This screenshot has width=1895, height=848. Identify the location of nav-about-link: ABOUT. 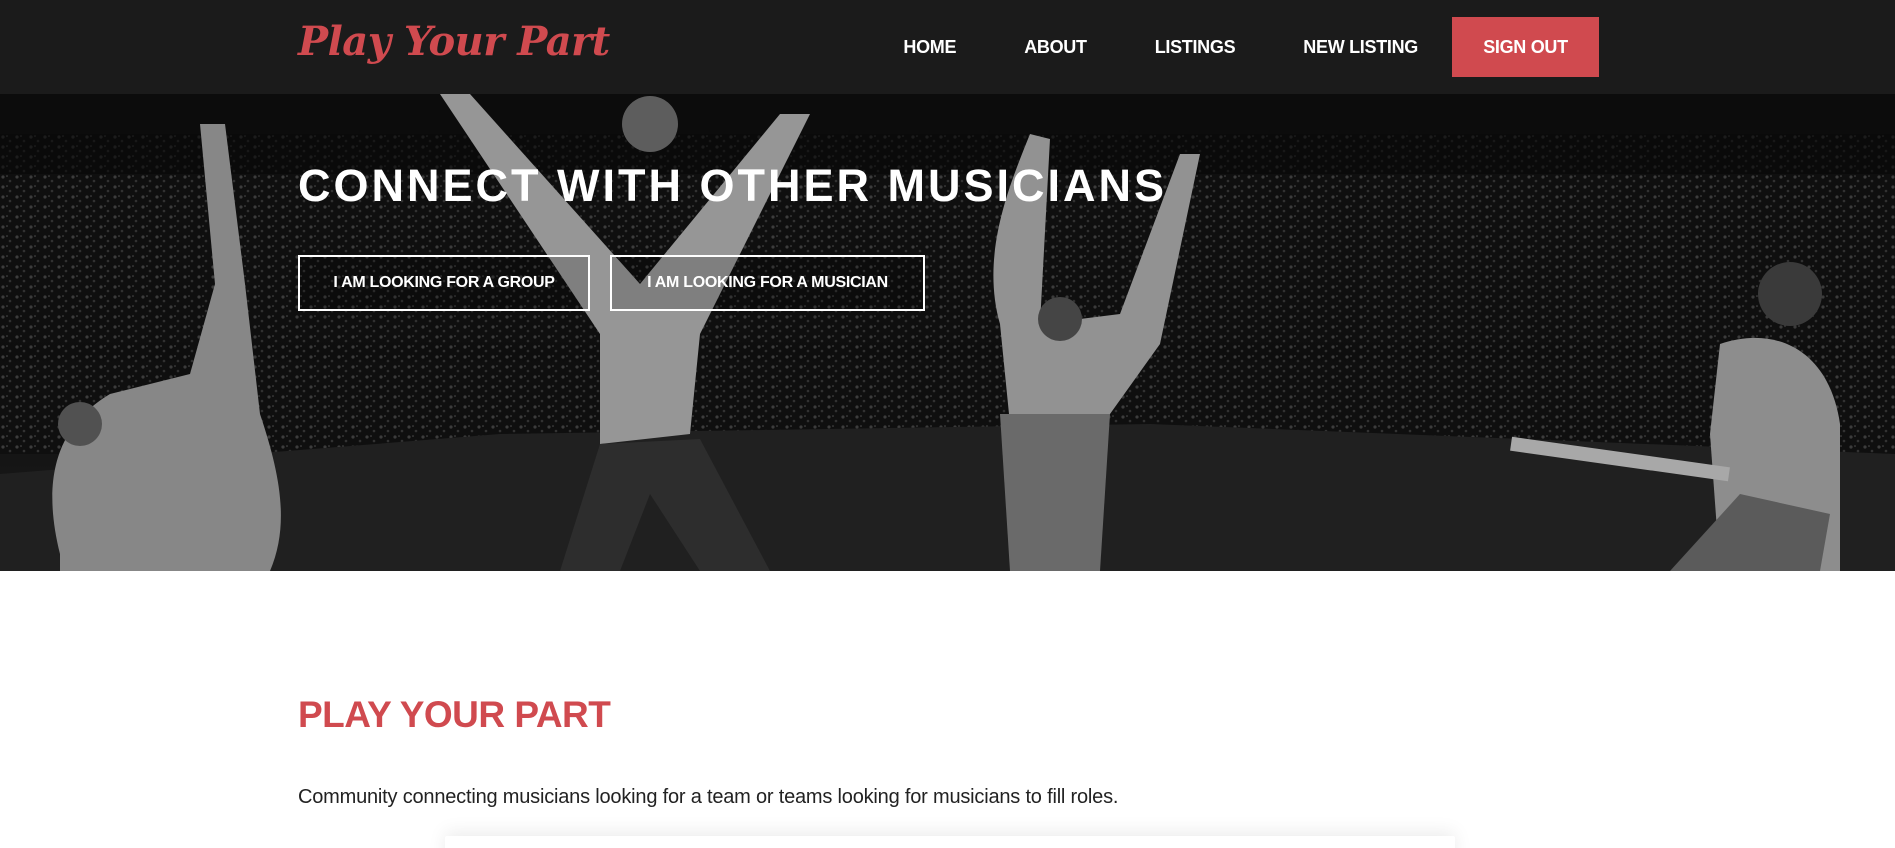
(1055, 47).